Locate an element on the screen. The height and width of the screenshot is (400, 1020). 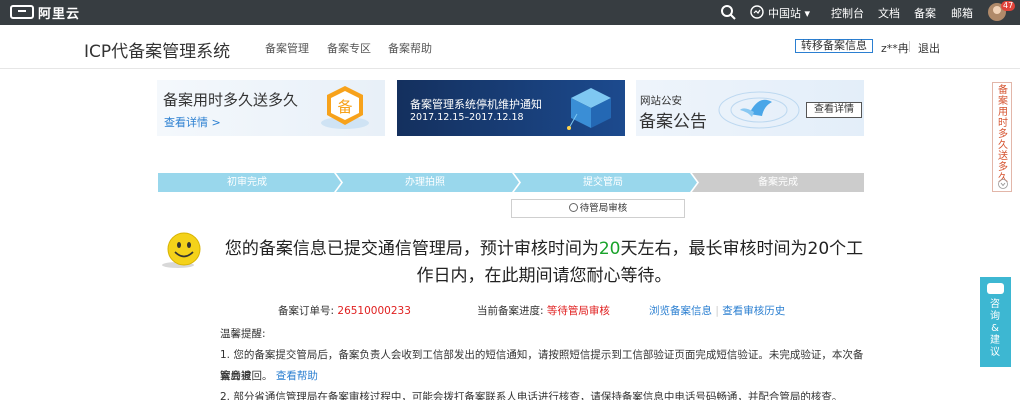
search-icon is located at coordinates (728, 12).